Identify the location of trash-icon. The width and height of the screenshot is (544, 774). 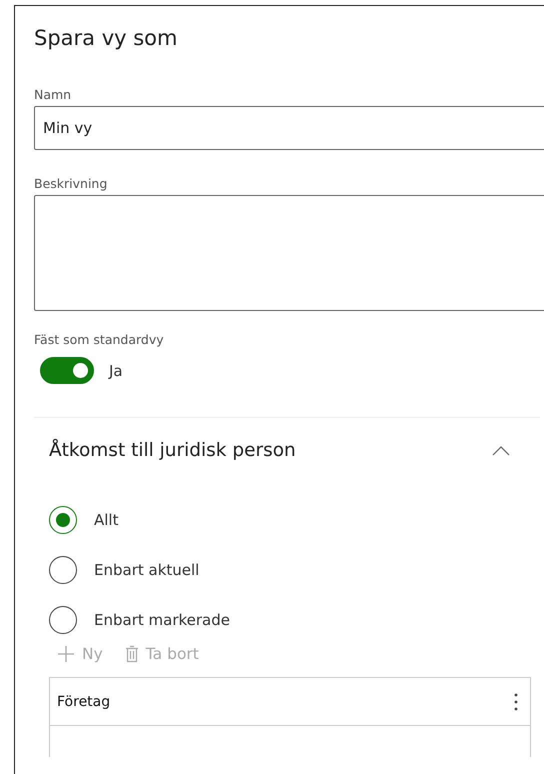
(131, 654).